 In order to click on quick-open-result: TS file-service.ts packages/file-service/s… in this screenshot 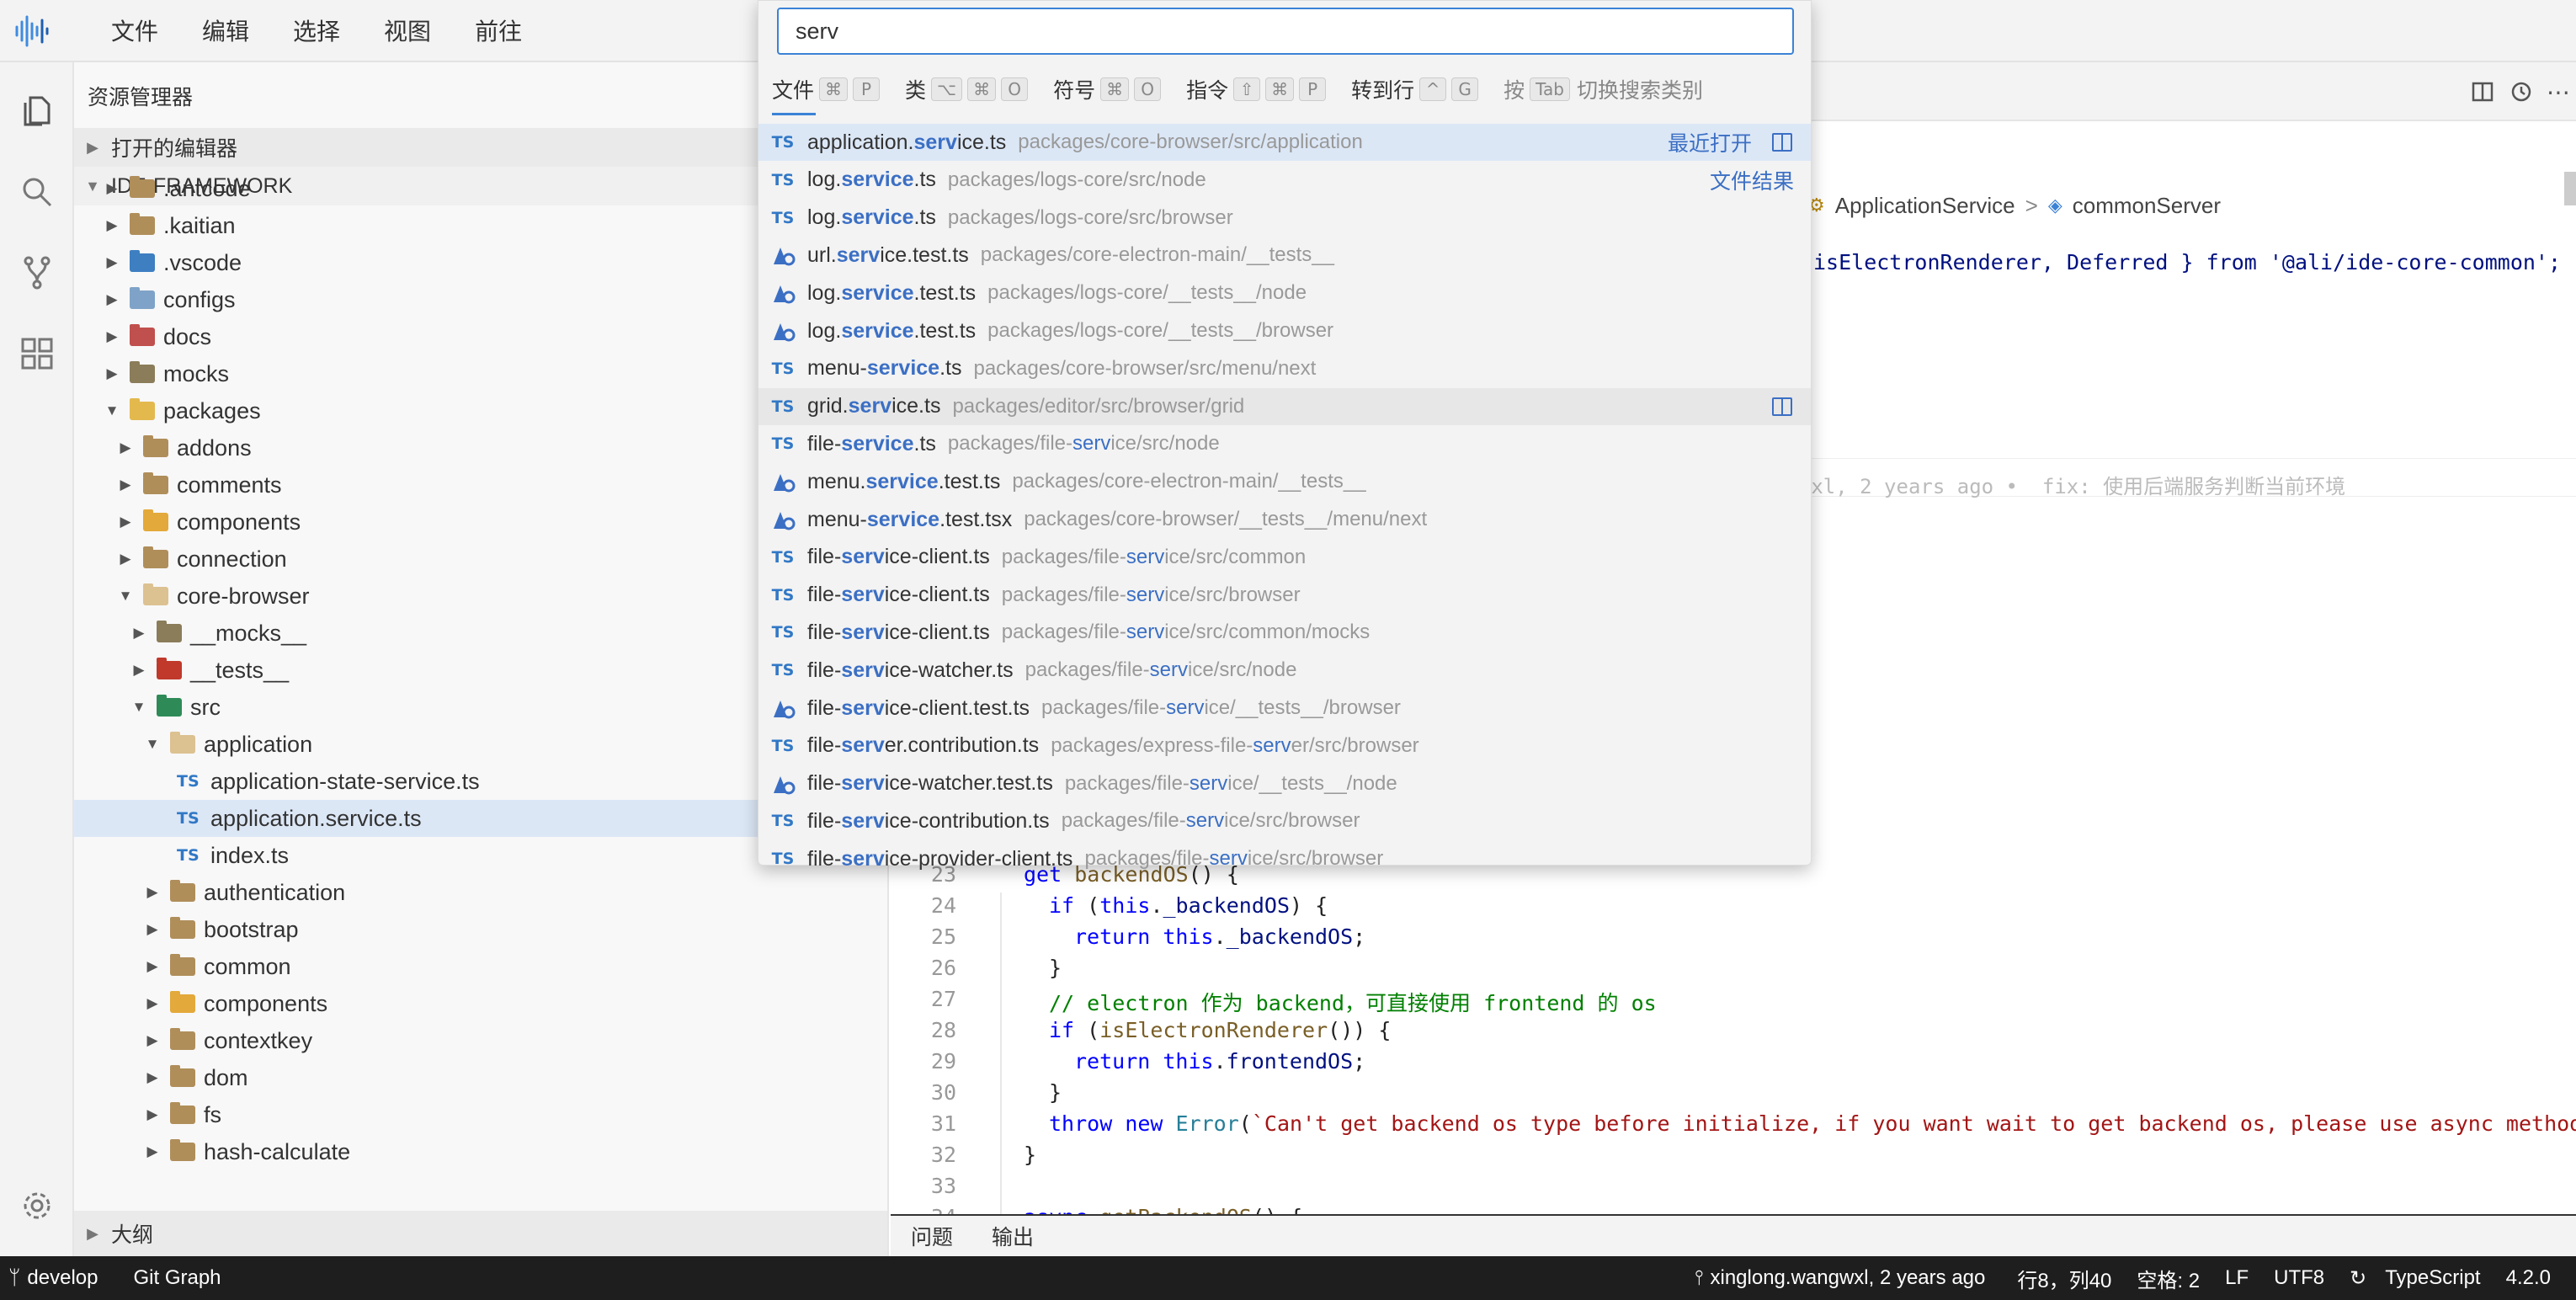, I will do `click(1285, 443)`.